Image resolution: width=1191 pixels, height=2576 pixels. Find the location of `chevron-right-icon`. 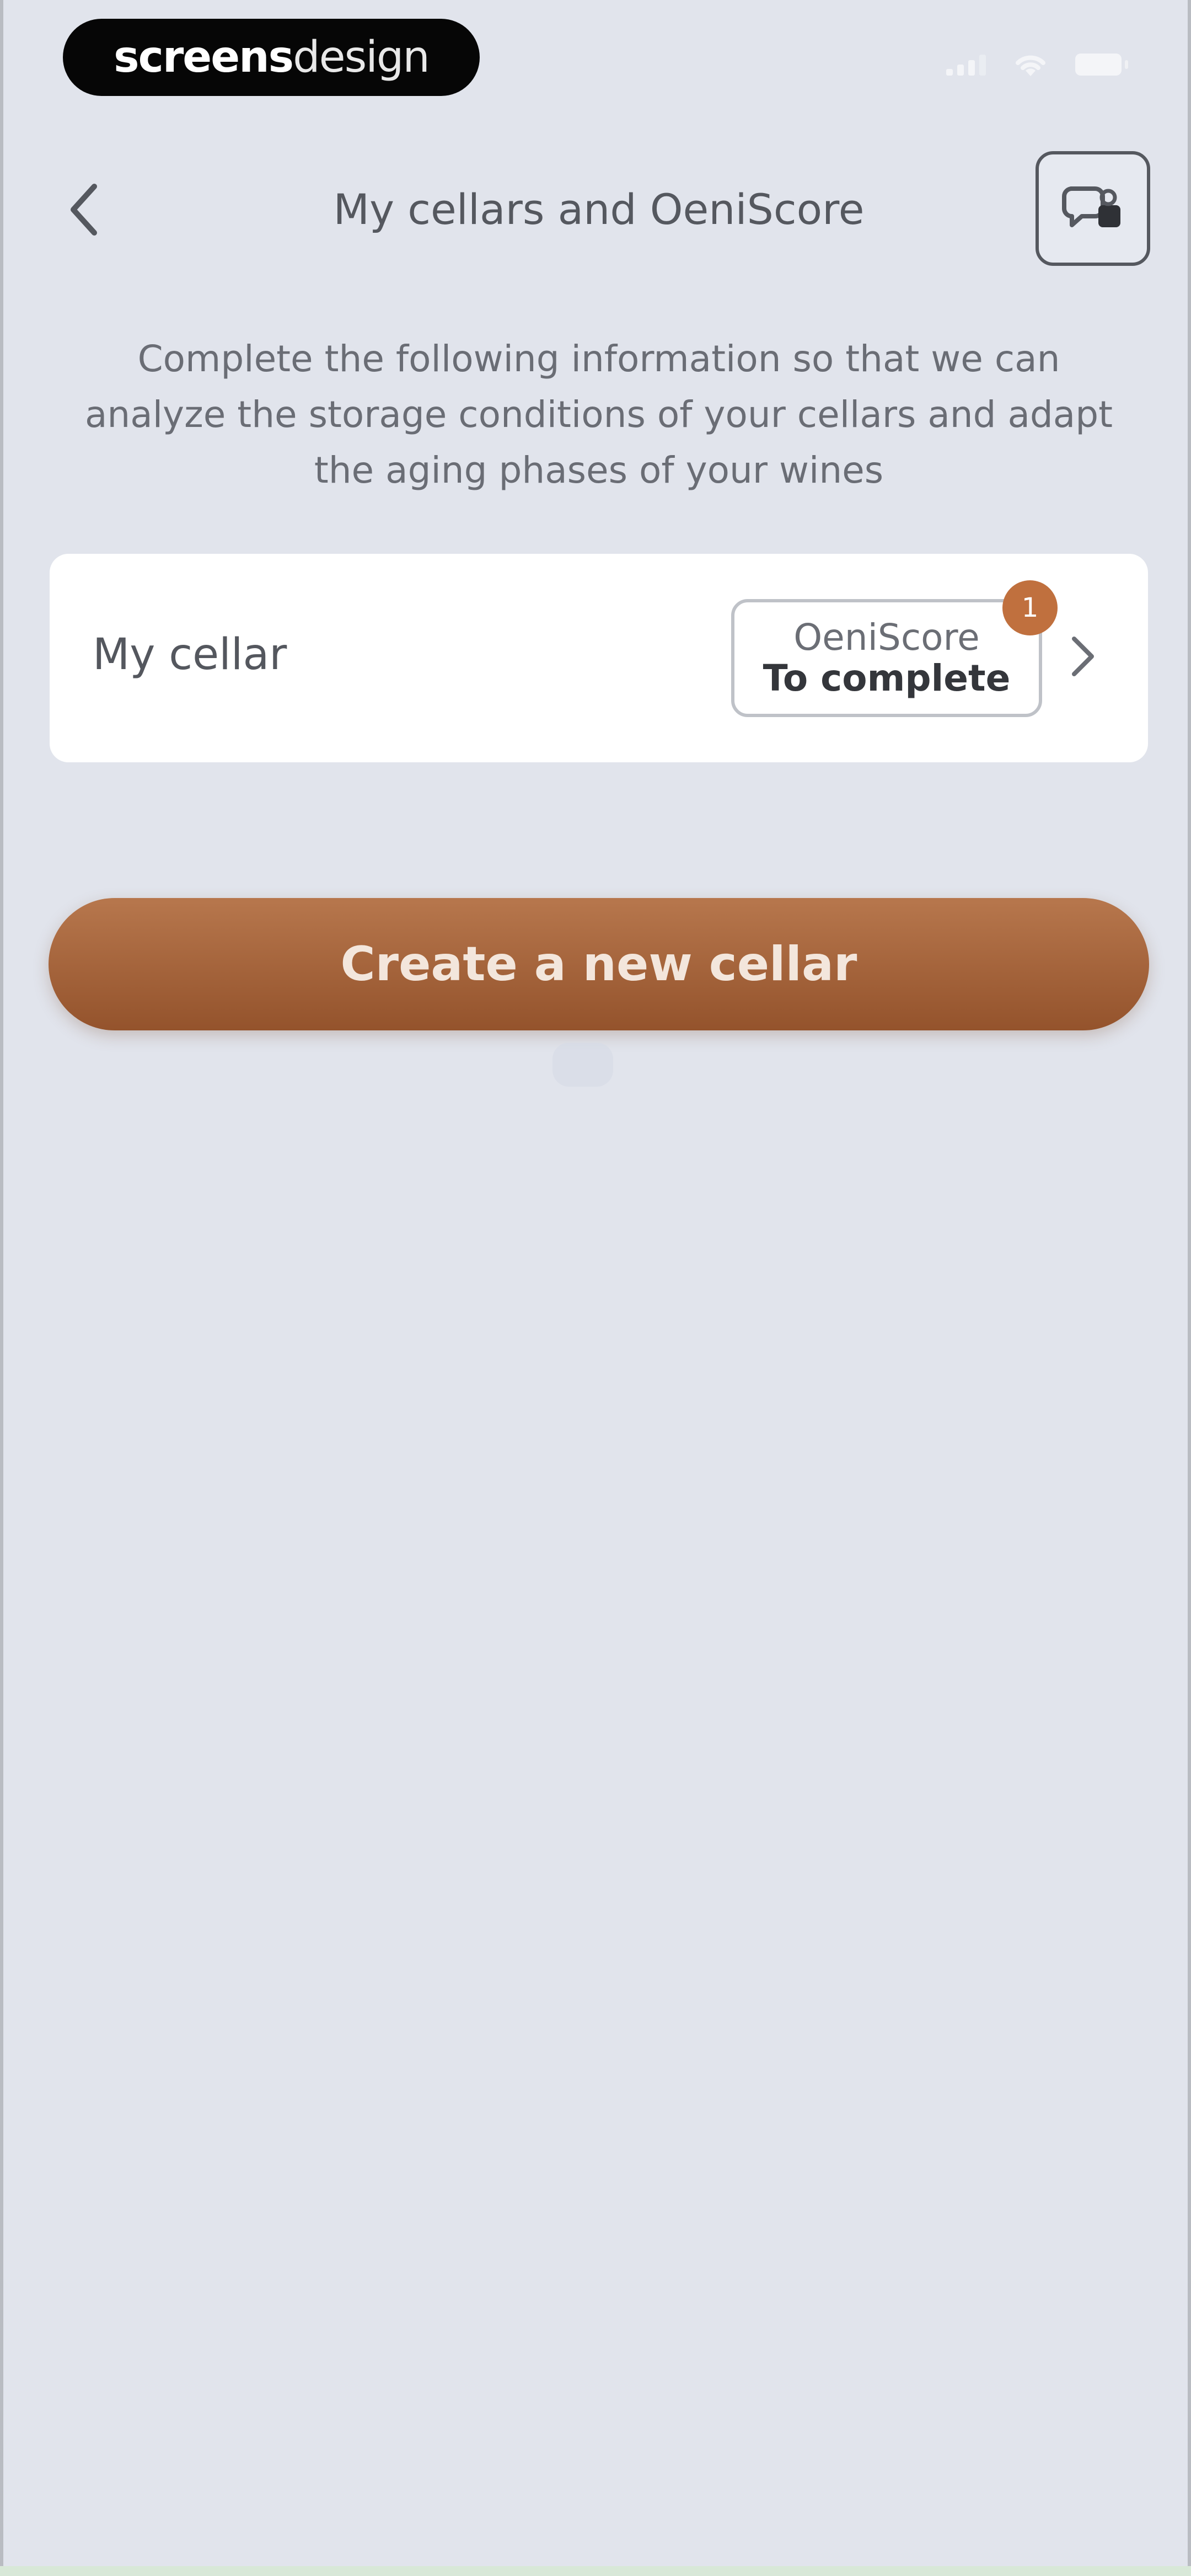

chevron-right-icon is located at coordinates (1082, 656).